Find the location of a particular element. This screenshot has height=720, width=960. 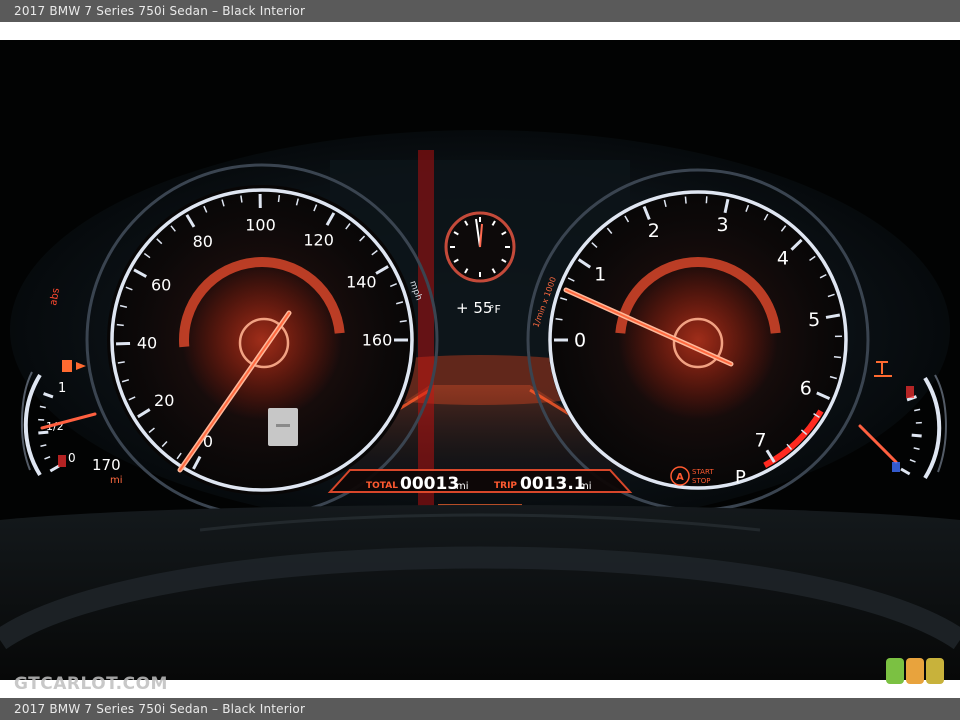

temperature-unit: °F is located at coordinates (495, 309).